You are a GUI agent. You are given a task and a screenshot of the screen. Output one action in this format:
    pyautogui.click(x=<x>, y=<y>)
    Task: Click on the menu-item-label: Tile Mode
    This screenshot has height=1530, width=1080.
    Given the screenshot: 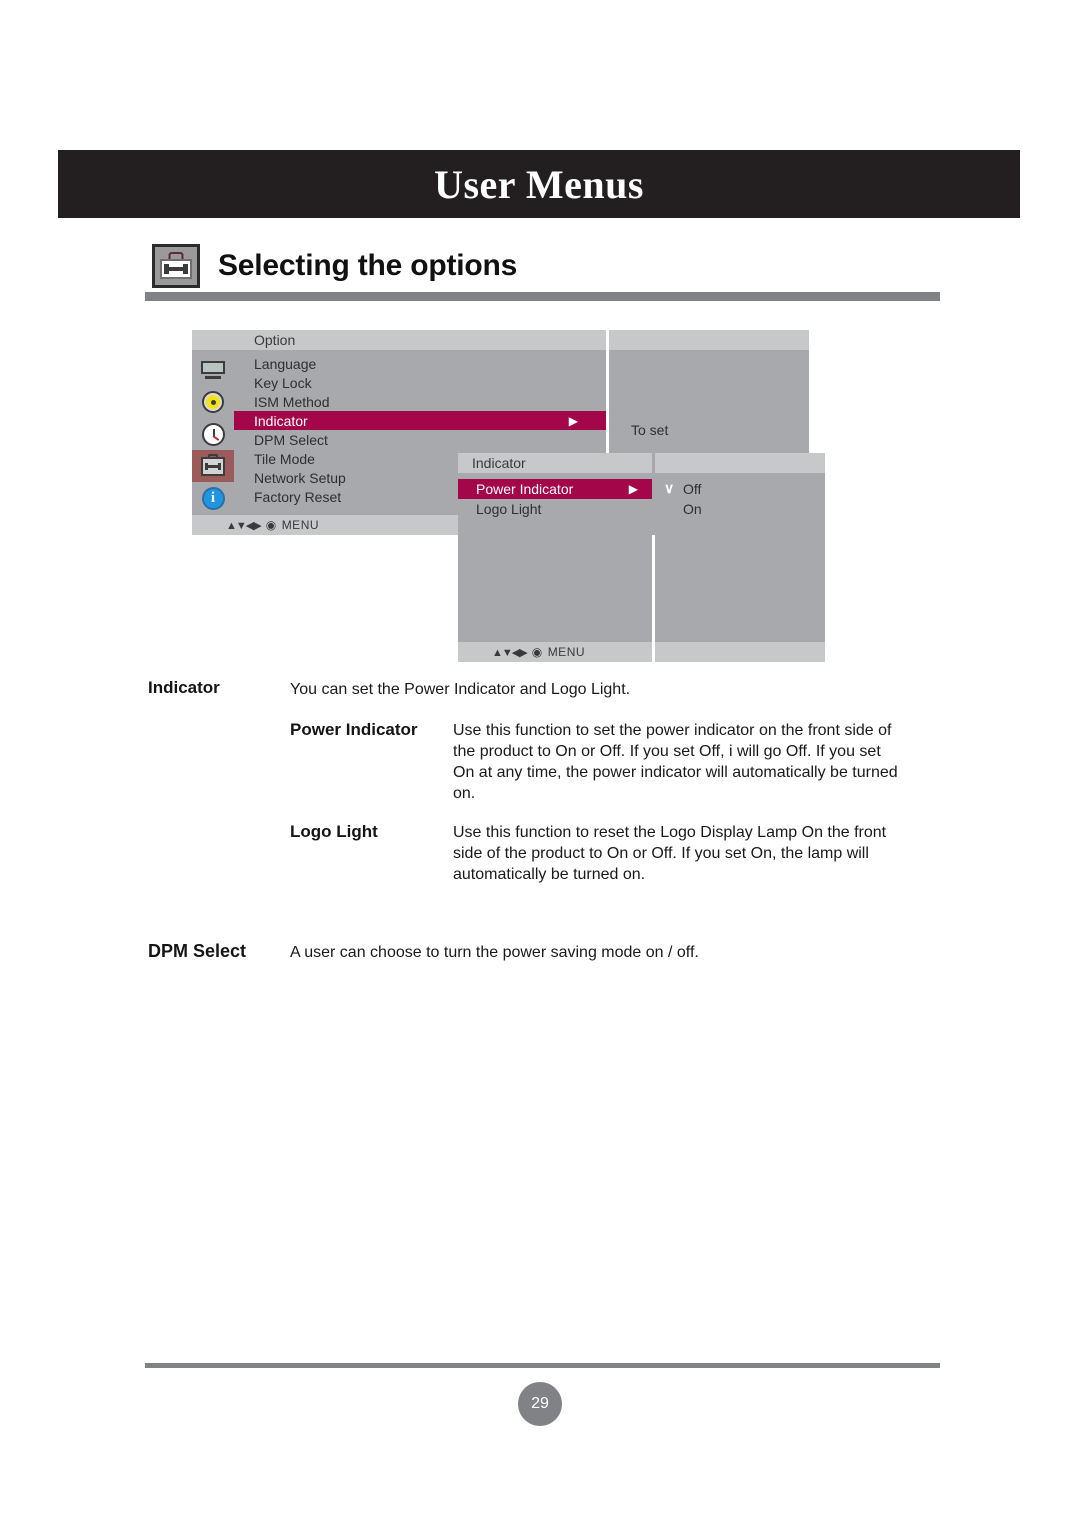 What is the action you would take?
    pyautogui.click(x=284, y=458)
    